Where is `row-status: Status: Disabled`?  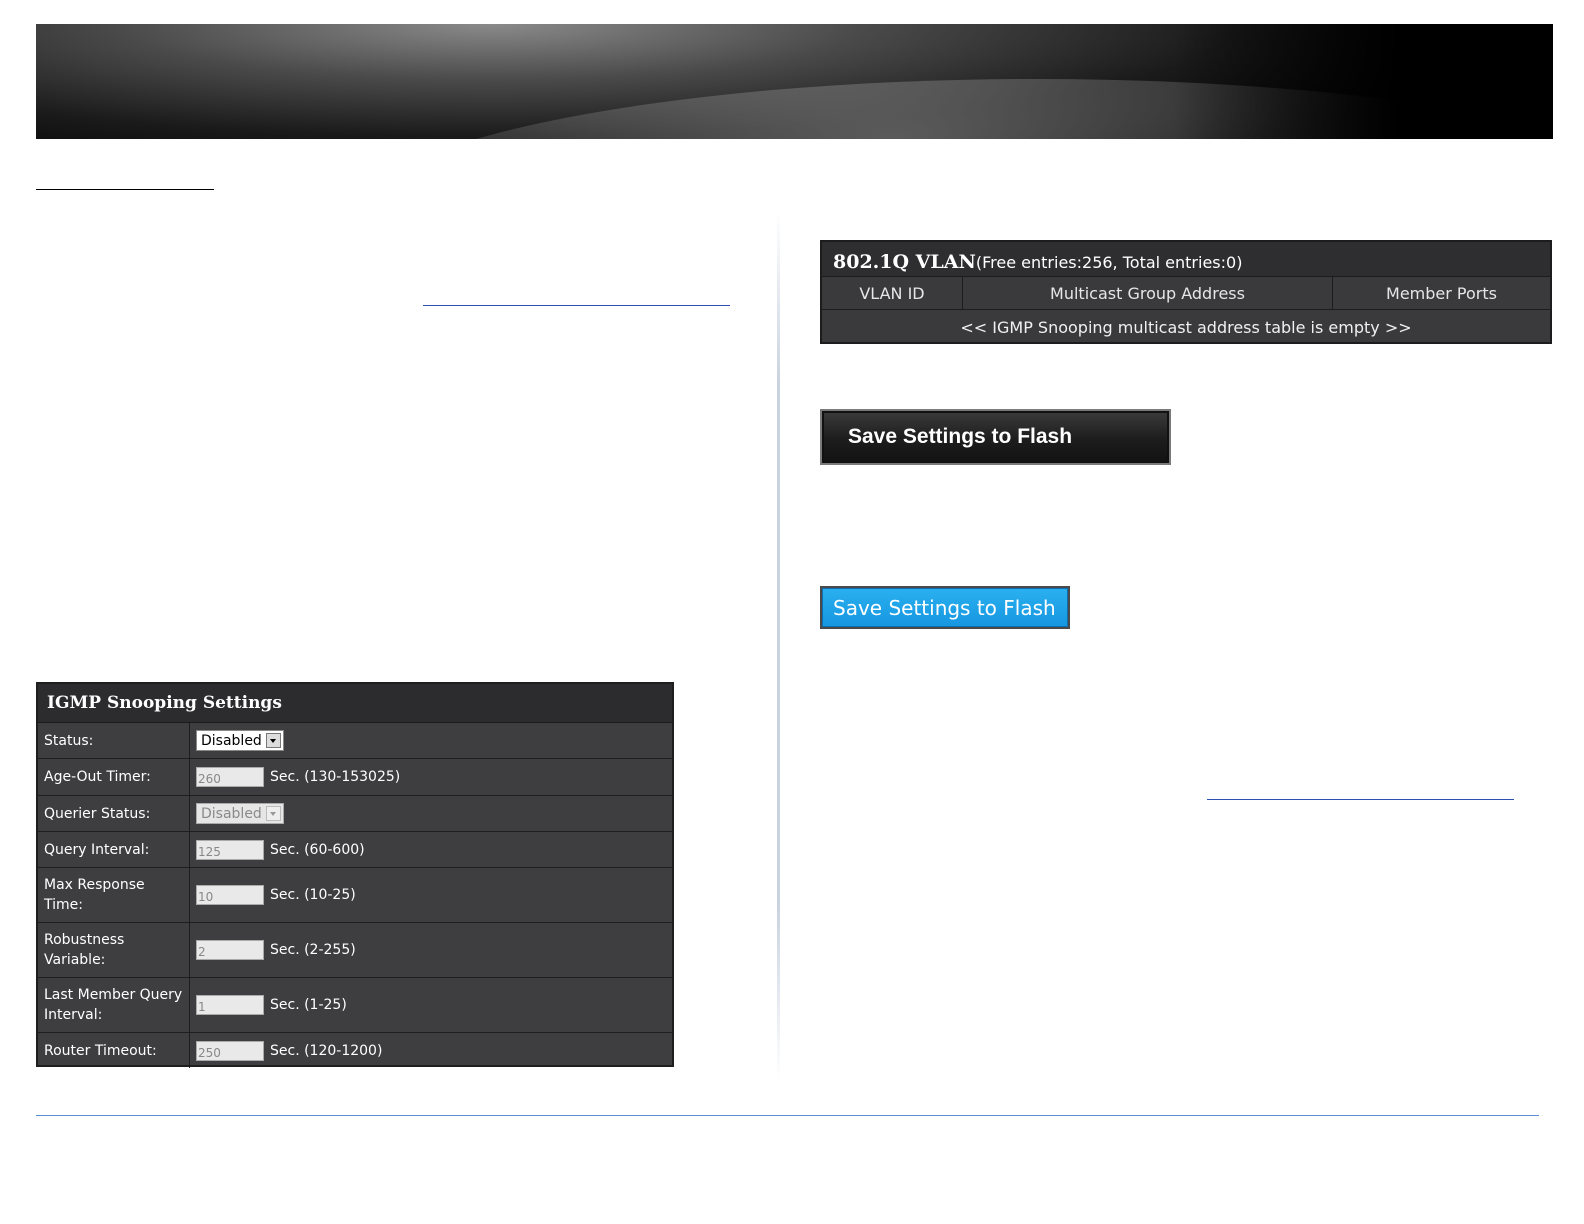 row-status: Status: Disabled is located at coordinates (355, 741).